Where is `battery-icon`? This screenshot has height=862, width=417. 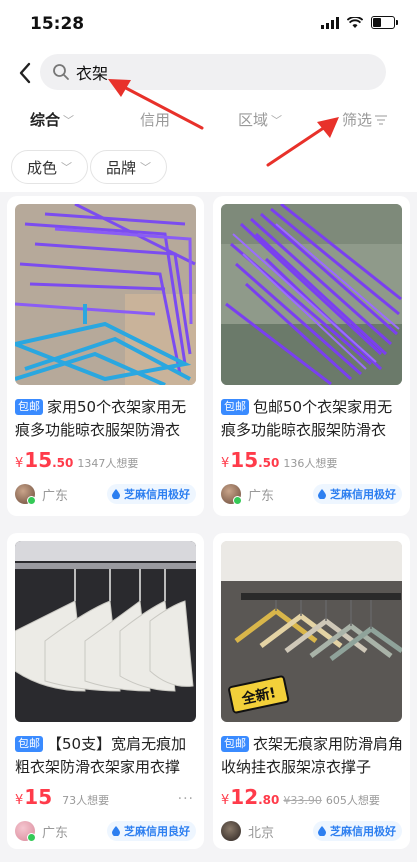
battery-icon is located at coordinates (384, 22).